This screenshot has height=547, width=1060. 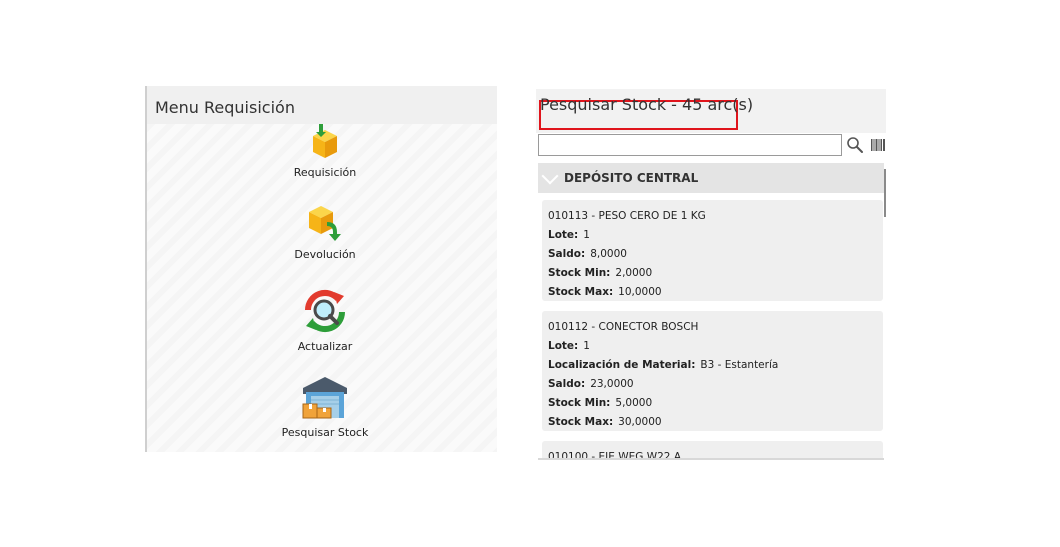 I want to click on menu-item-label: Requisición, so click(x=325, y=172).